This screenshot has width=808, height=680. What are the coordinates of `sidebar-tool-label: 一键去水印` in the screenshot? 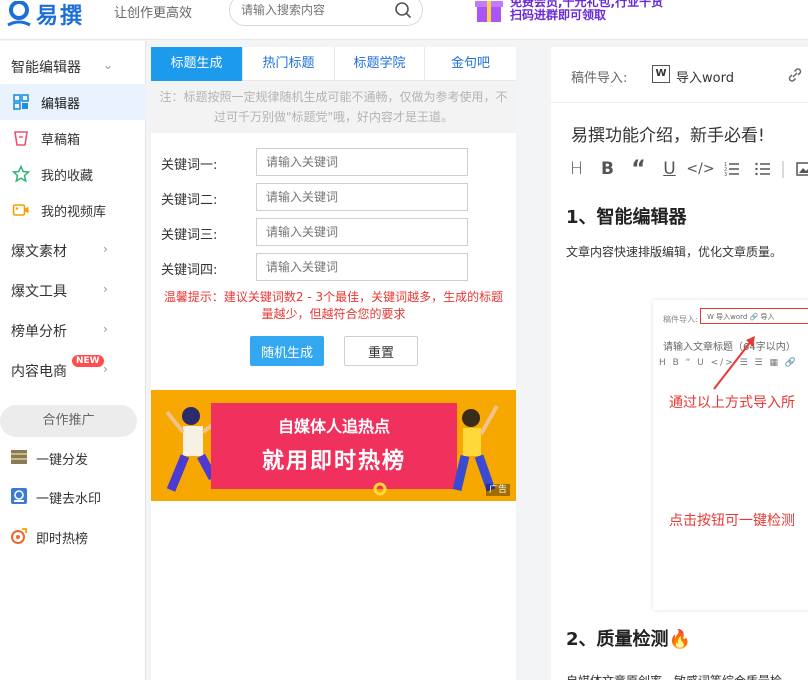 It's located at (69, 499).